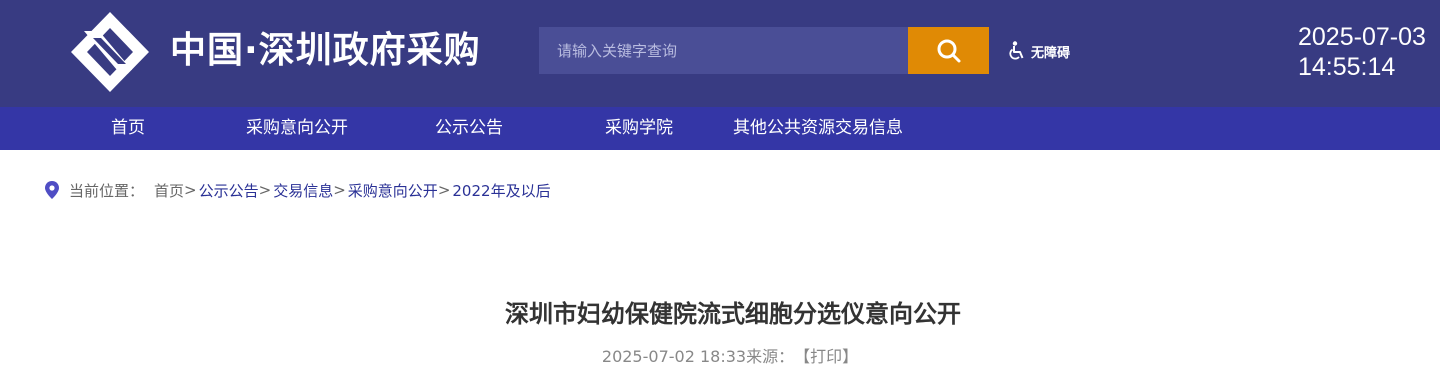 Image resolution: width=1440 pixels, height=382 pixels. What do you see at coordinates (1016, 50) in the screenshot?
I see `wheelchair-icon` at bounding box center [1016, 50].